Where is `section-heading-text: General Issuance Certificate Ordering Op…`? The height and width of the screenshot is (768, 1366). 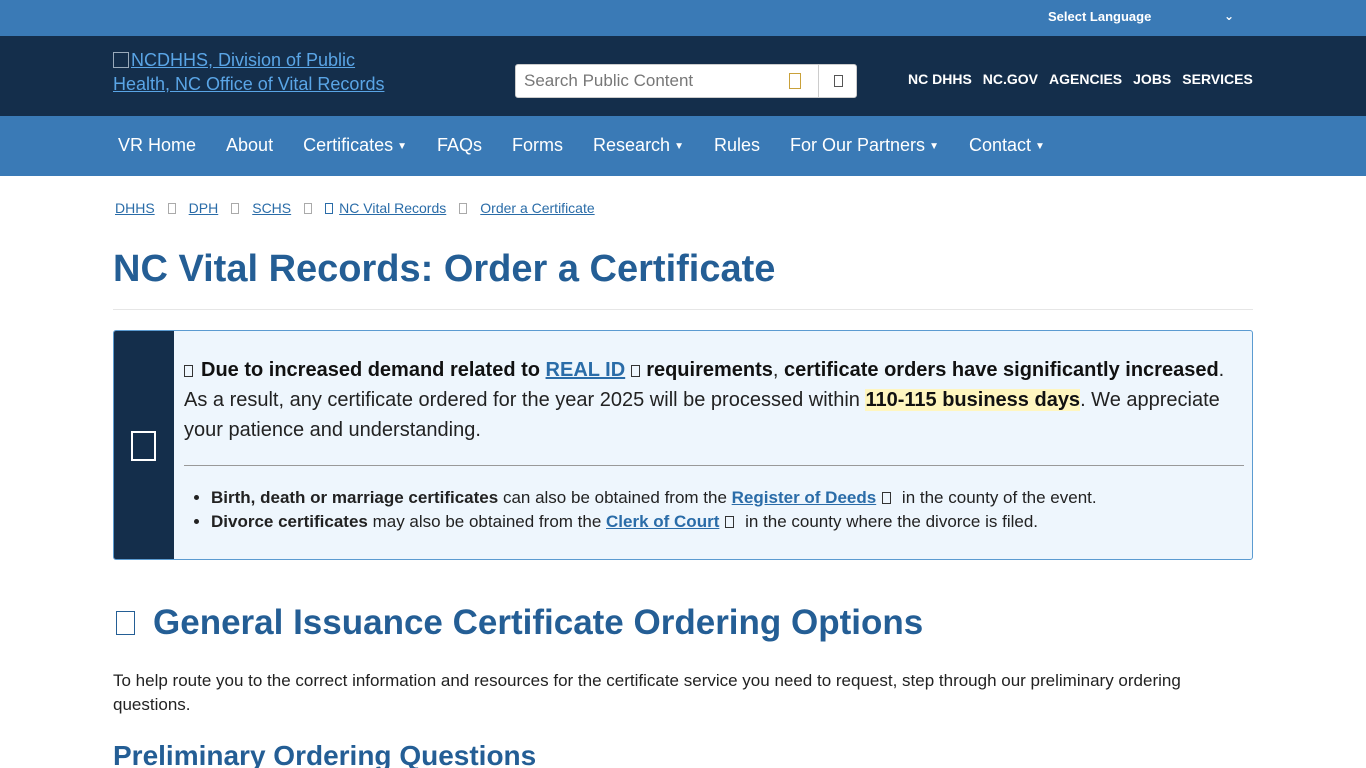 section-heading-text: General Issuance Certificate Ordering Op… is located at coordinates (538, 622).